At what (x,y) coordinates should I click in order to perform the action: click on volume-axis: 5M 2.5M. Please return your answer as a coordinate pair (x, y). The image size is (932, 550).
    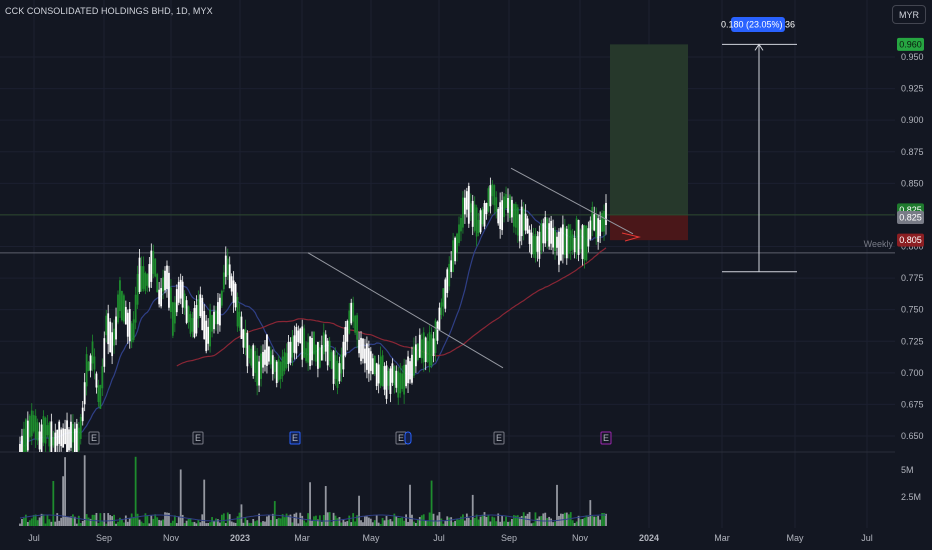
    Looking at the image, I should click on (911, 483).